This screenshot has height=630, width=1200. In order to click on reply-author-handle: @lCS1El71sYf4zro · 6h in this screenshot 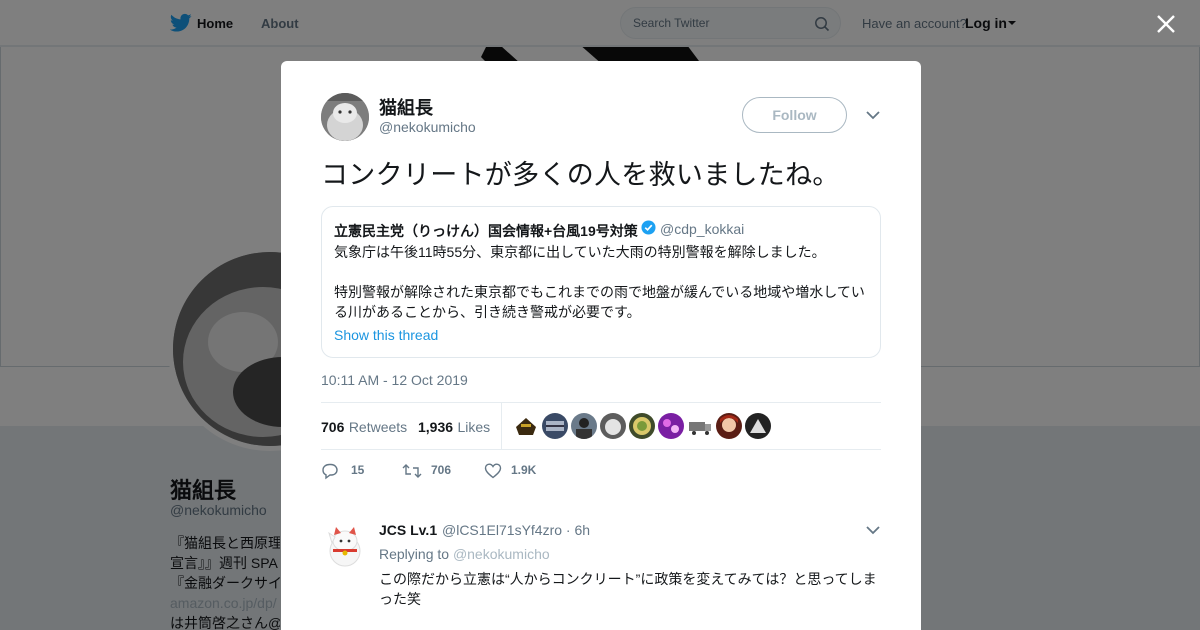, I will do `click(516, 530)`.